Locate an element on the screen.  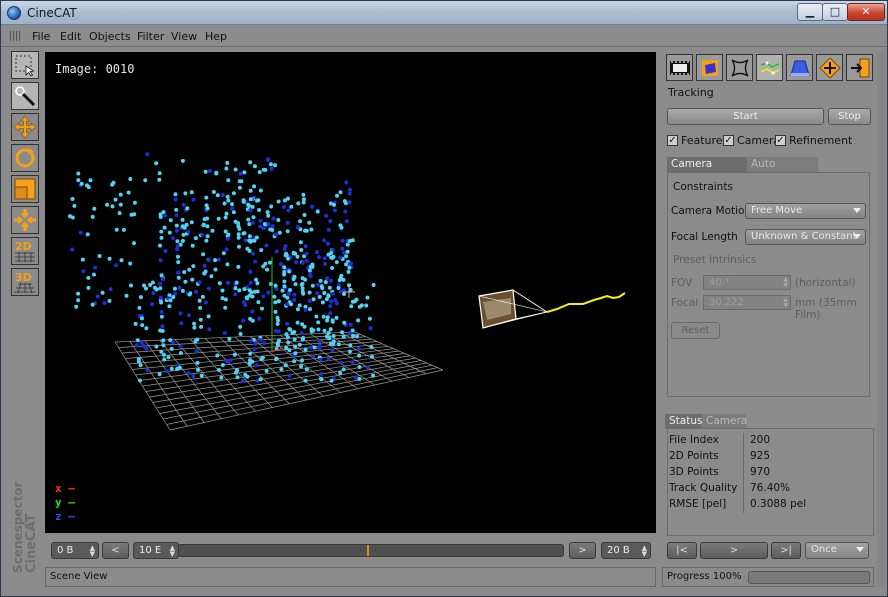
select-rect-icon is located at coordinates (25, 66).